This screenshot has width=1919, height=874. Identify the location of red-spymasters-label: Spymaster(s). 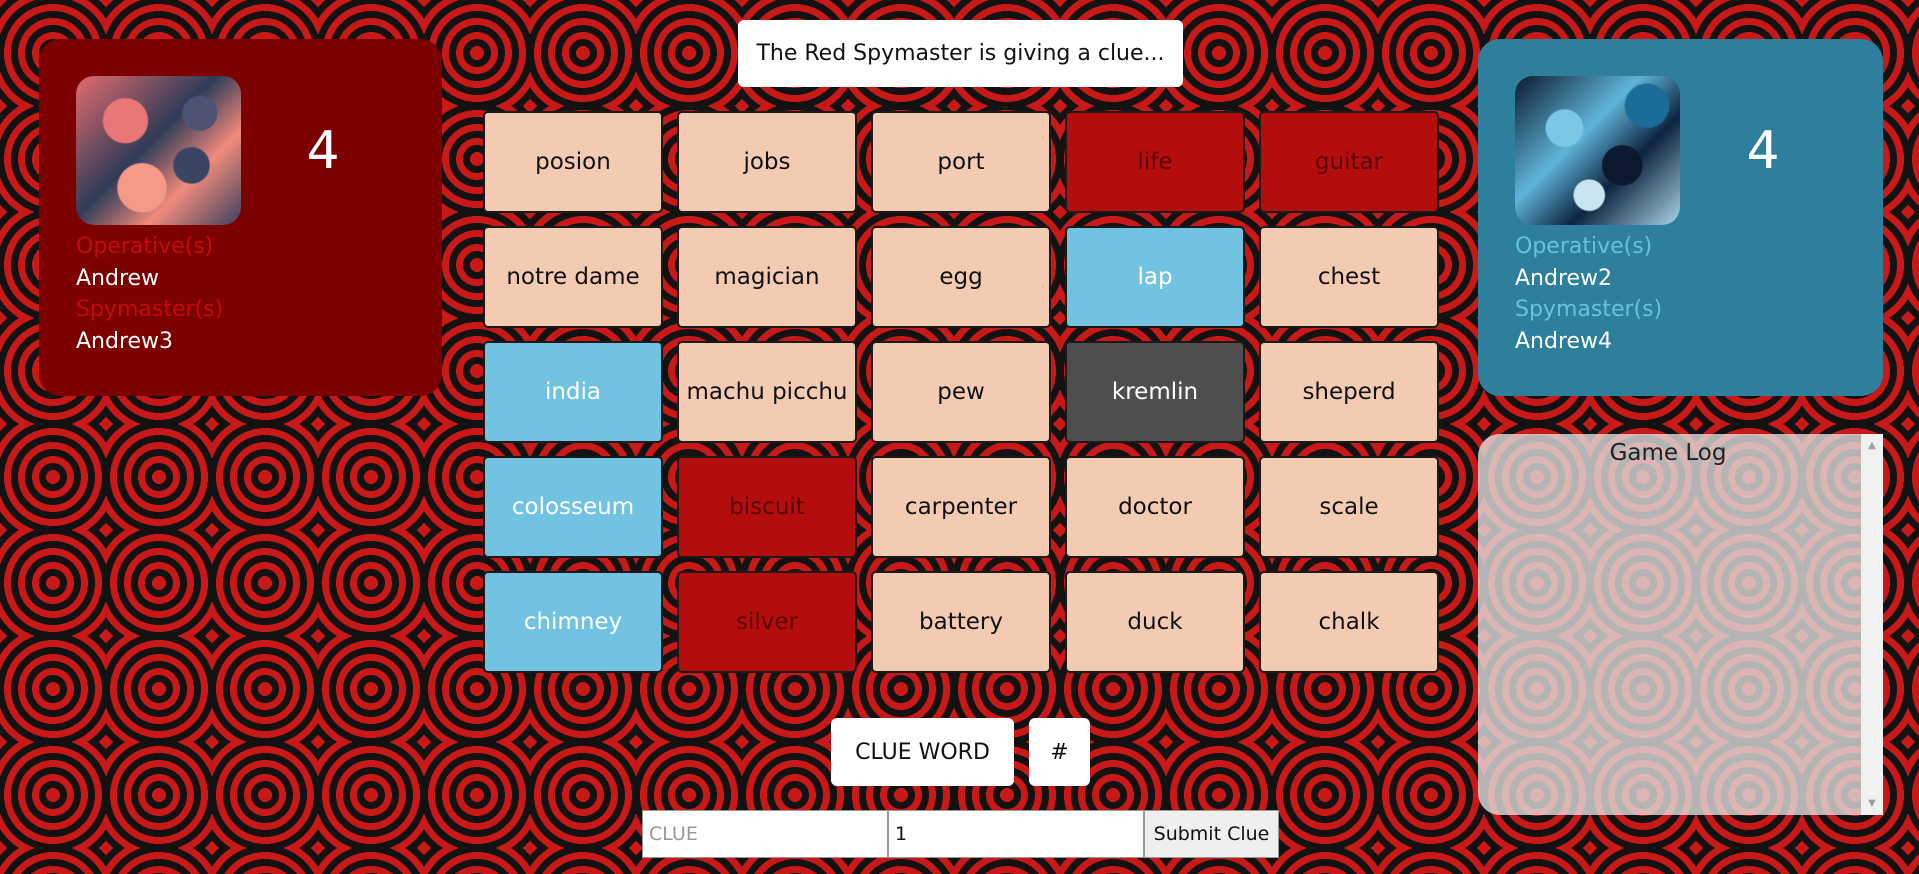
(150, 309).